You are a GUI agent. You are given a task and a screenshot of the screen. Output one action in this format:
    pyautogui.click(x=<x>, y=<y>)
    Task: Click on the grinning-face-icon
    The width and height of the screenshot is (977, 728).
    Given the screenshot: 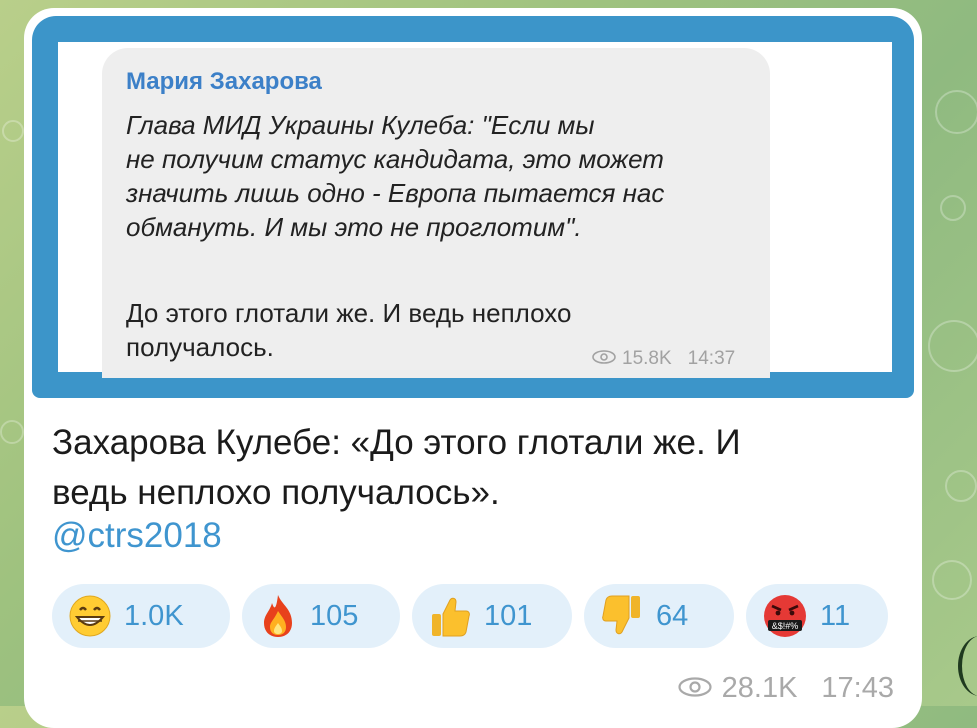 What is the action you would take?
    pyautogui.click(x=90, y=616)
    